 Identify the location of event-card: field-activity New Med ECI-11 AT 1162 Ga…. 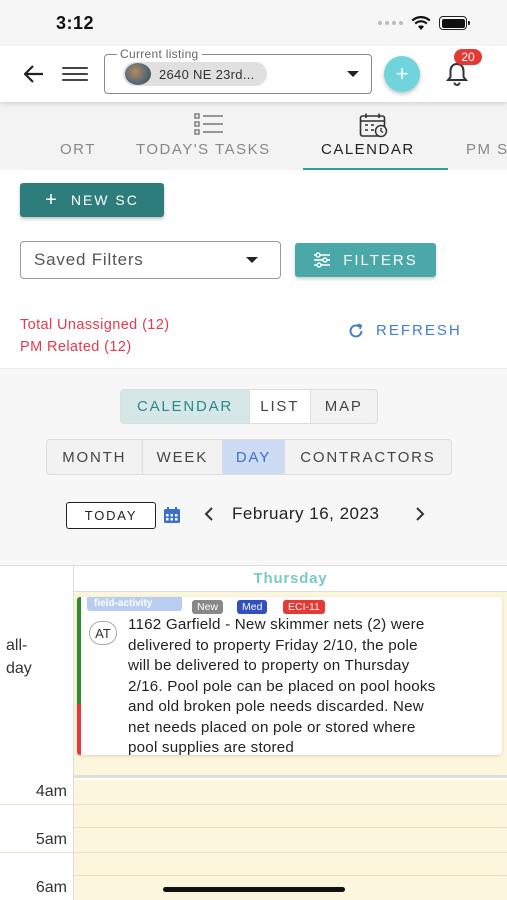
(289, 676).